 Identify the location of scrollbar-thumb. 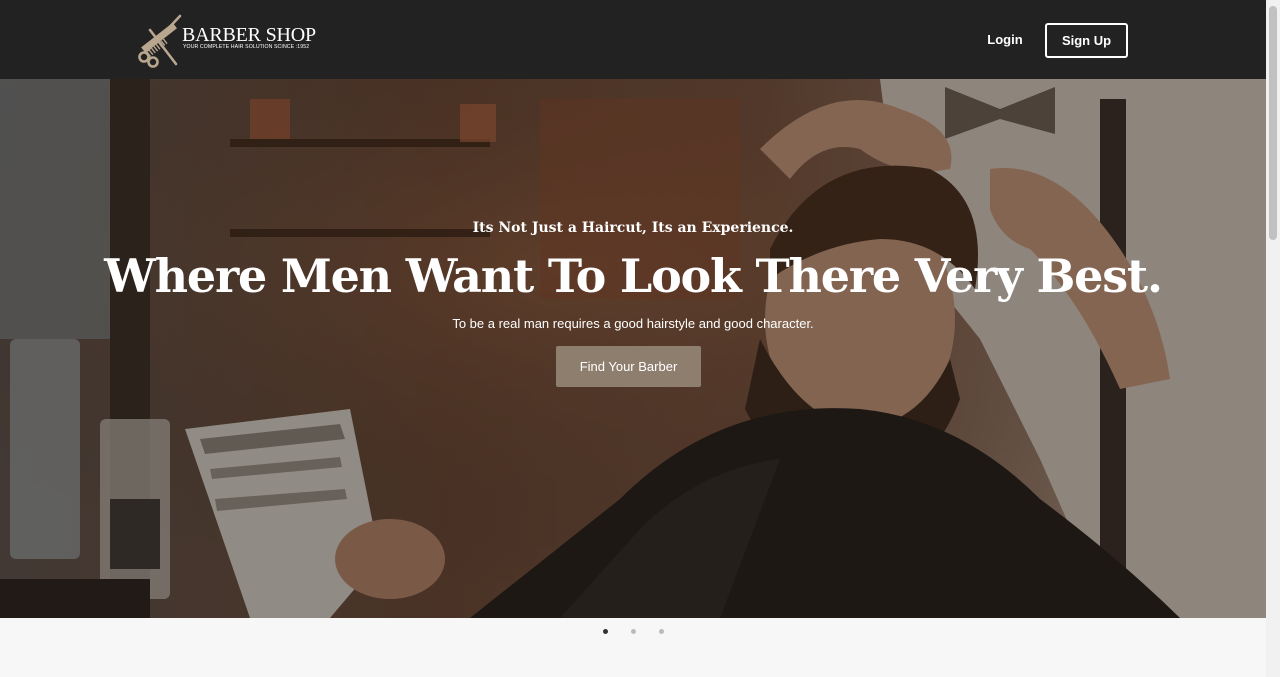
(1273, 123).